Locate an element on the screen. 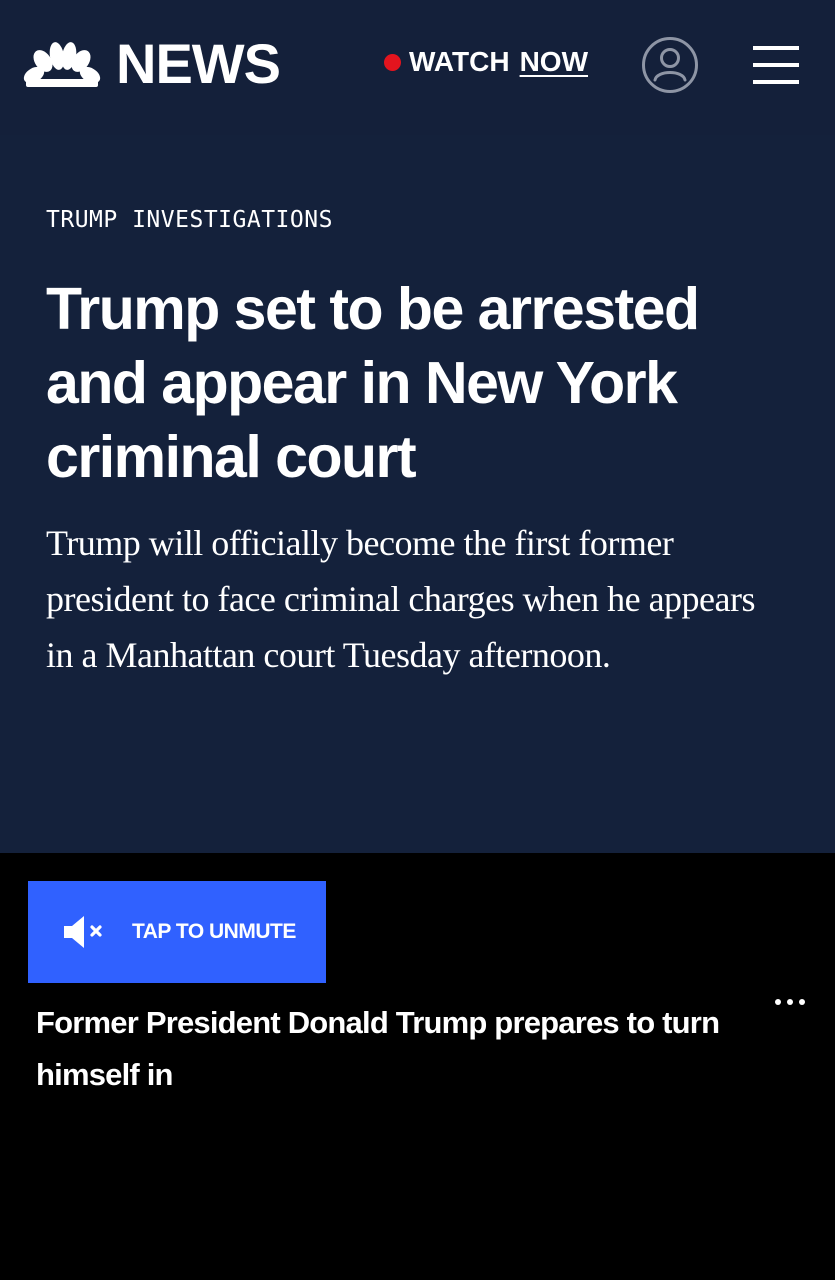  user-account-button is located at coordinates (670, 65).